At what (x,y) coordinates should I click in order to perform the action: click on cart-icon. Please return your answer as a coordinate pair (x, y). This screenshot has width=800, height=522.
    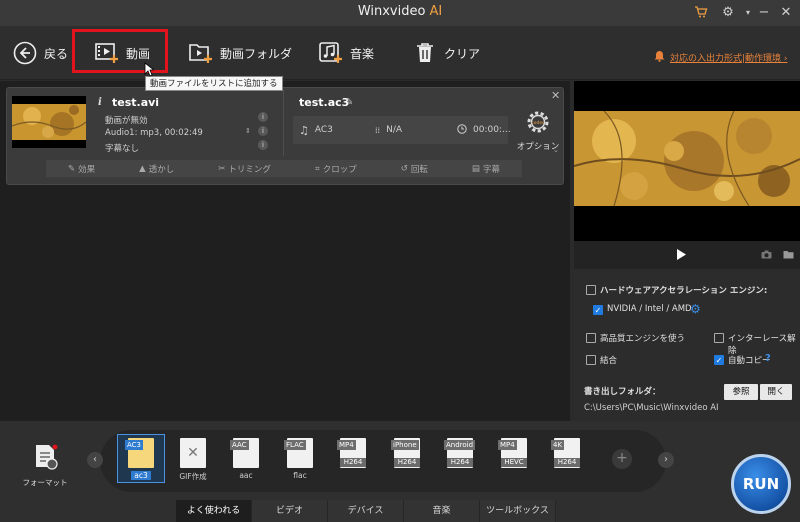
    Looking at the image, I should click on (701, 13).